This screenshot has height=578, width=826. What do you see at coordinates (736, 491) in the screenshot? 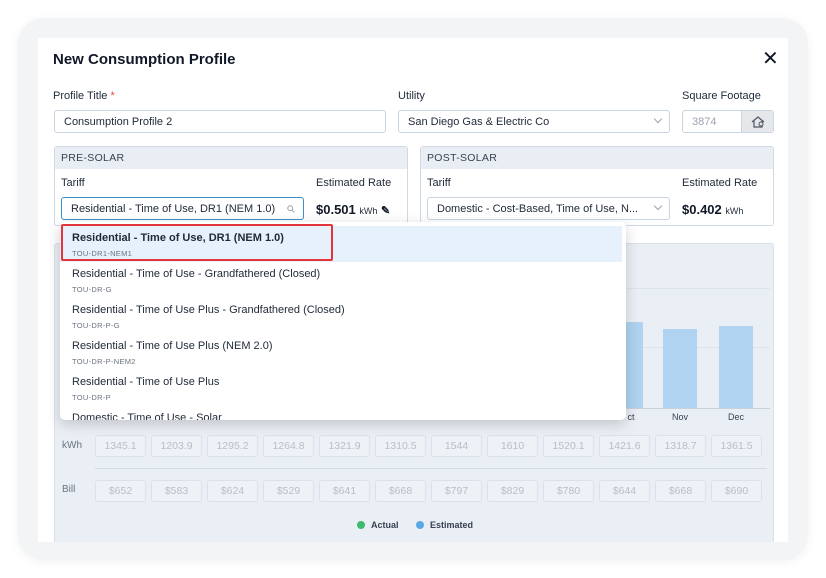
I see `bill-cell: $690` at bounding box center [736, 491].